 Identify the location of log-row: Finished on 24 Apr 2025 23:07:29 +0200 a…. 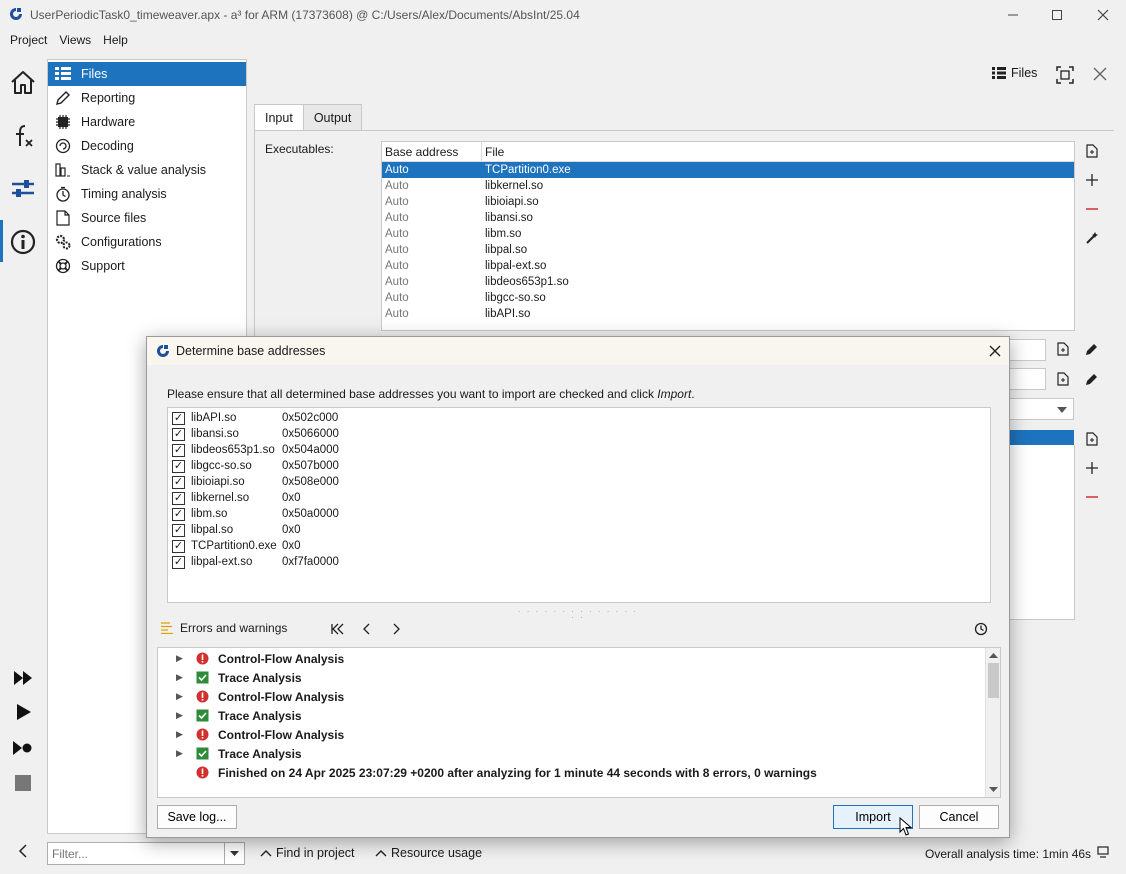
(487, 772).